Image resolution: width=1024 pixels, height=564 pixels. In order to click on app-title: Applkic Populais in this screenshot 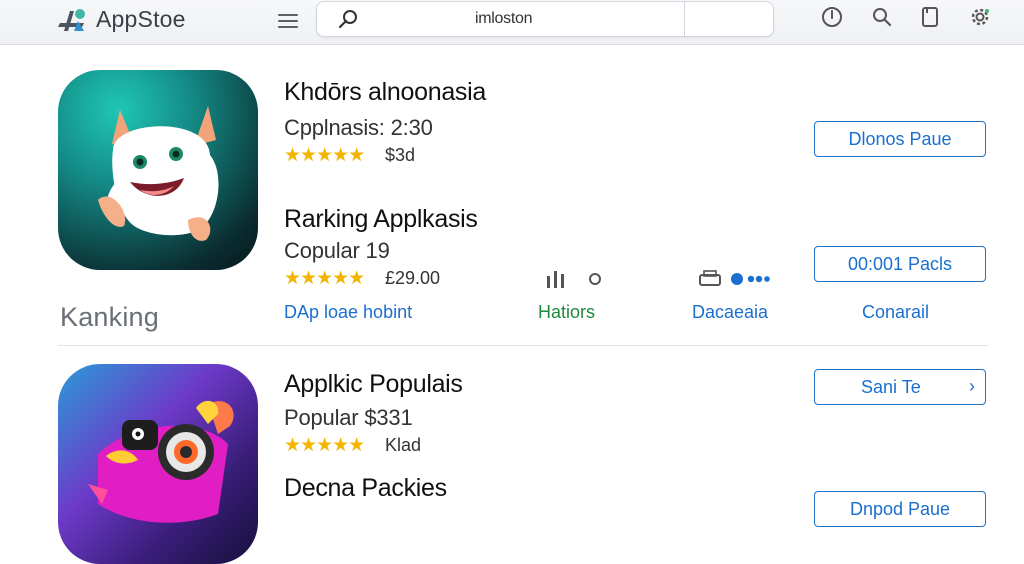, I will do `click(373, 384)`.